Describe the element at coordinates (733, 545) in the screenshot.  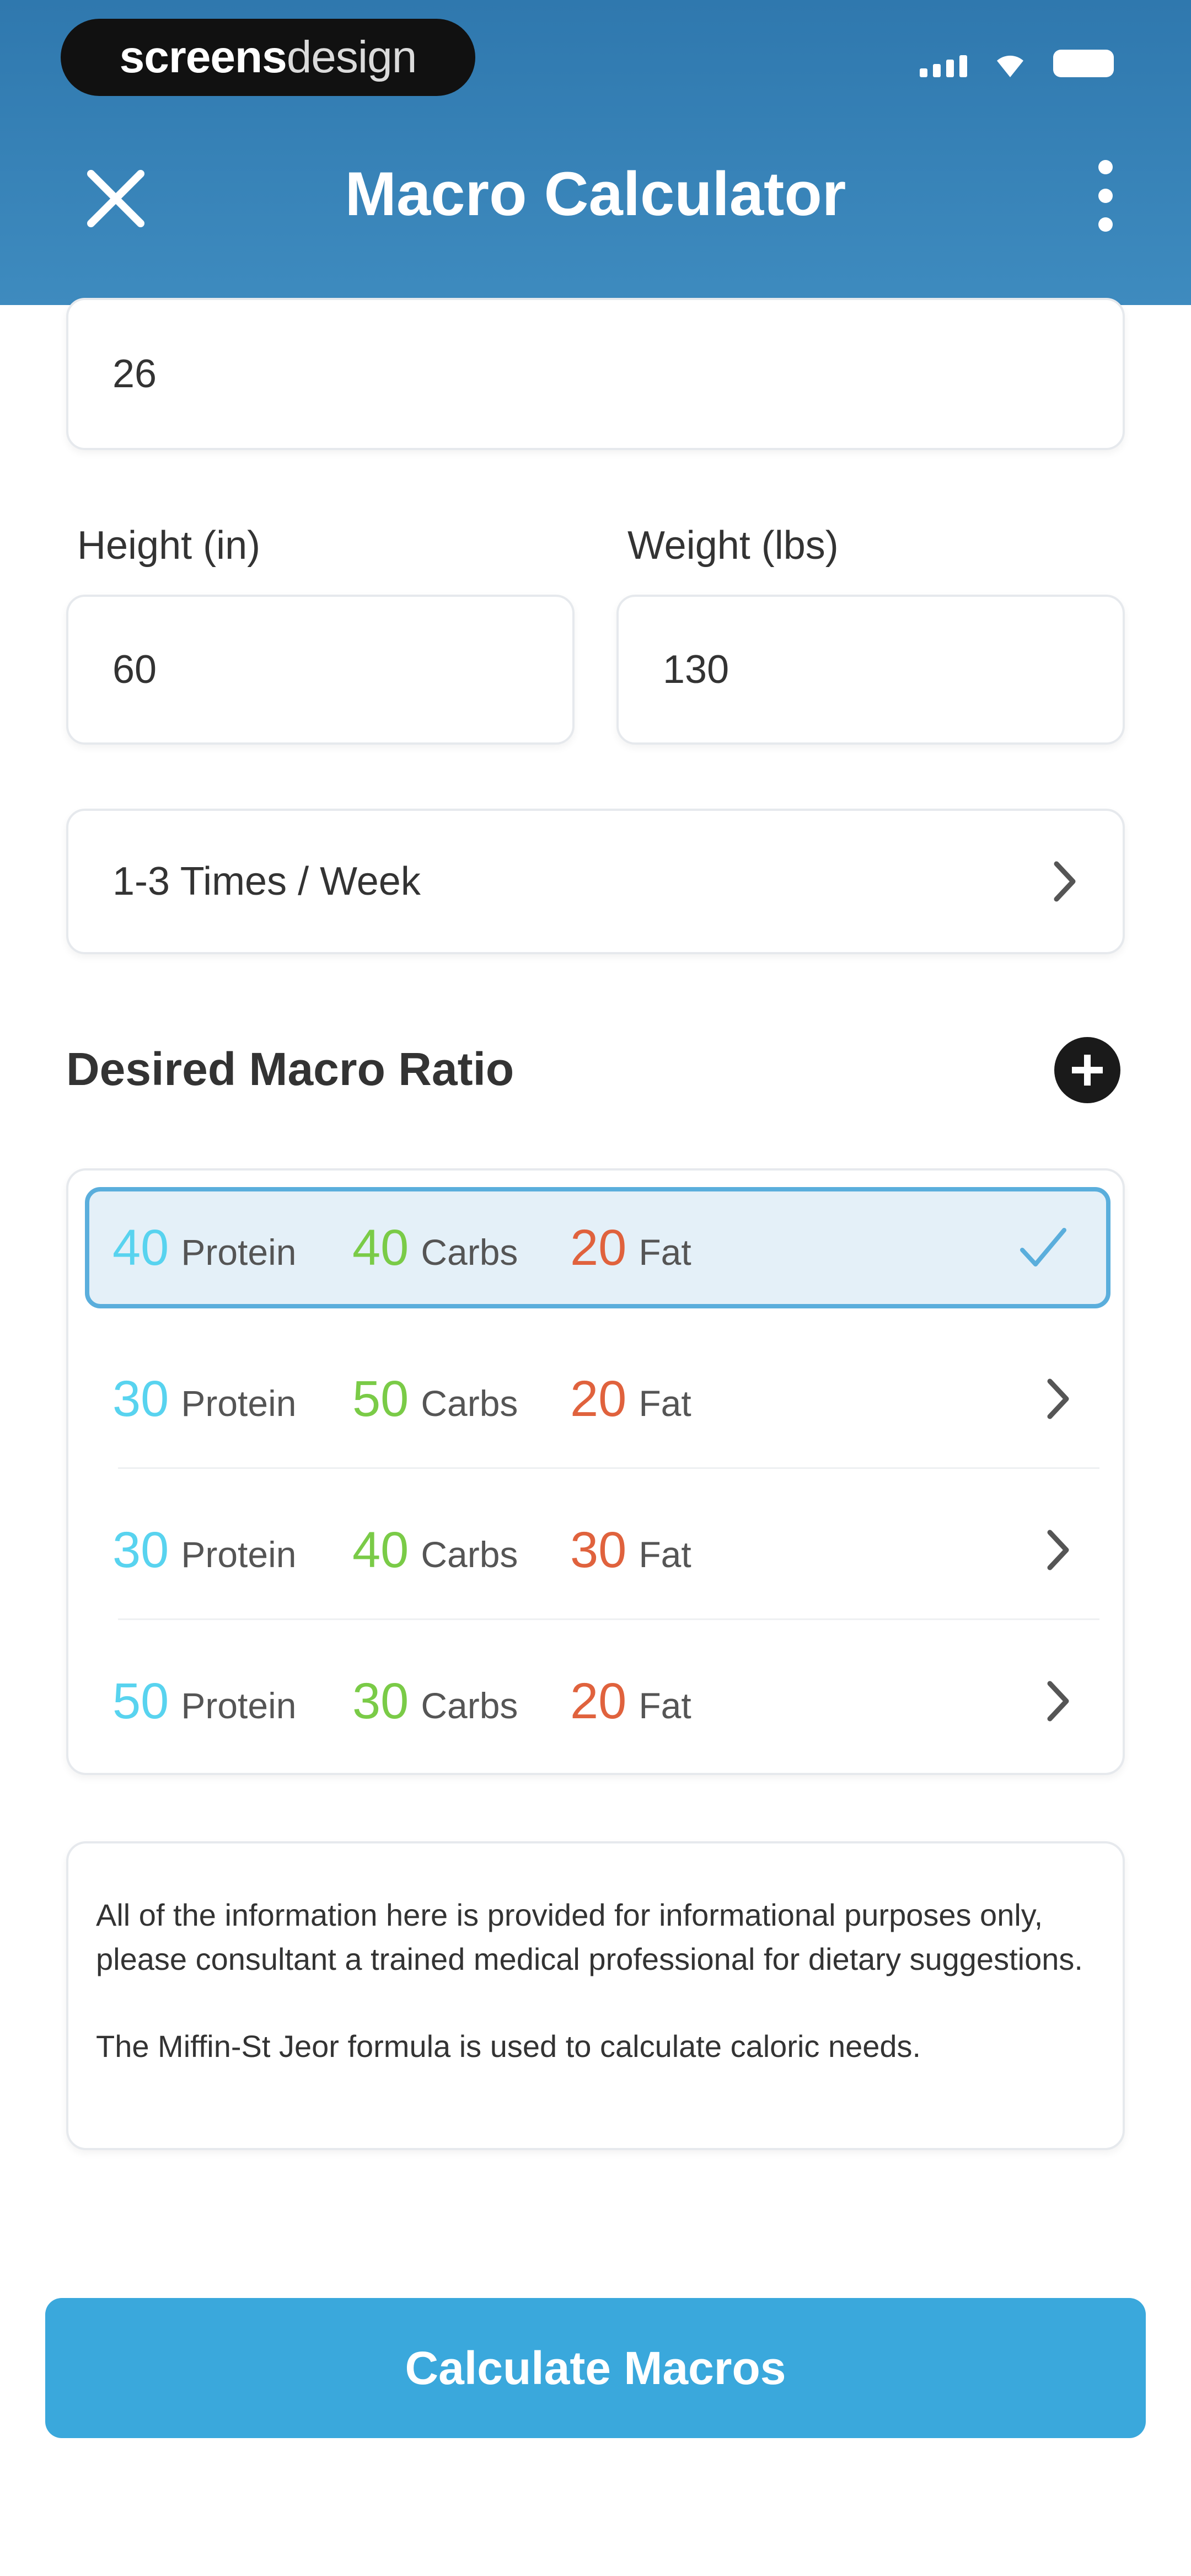
I see `weight-label: Weight (lbs)` at that location.